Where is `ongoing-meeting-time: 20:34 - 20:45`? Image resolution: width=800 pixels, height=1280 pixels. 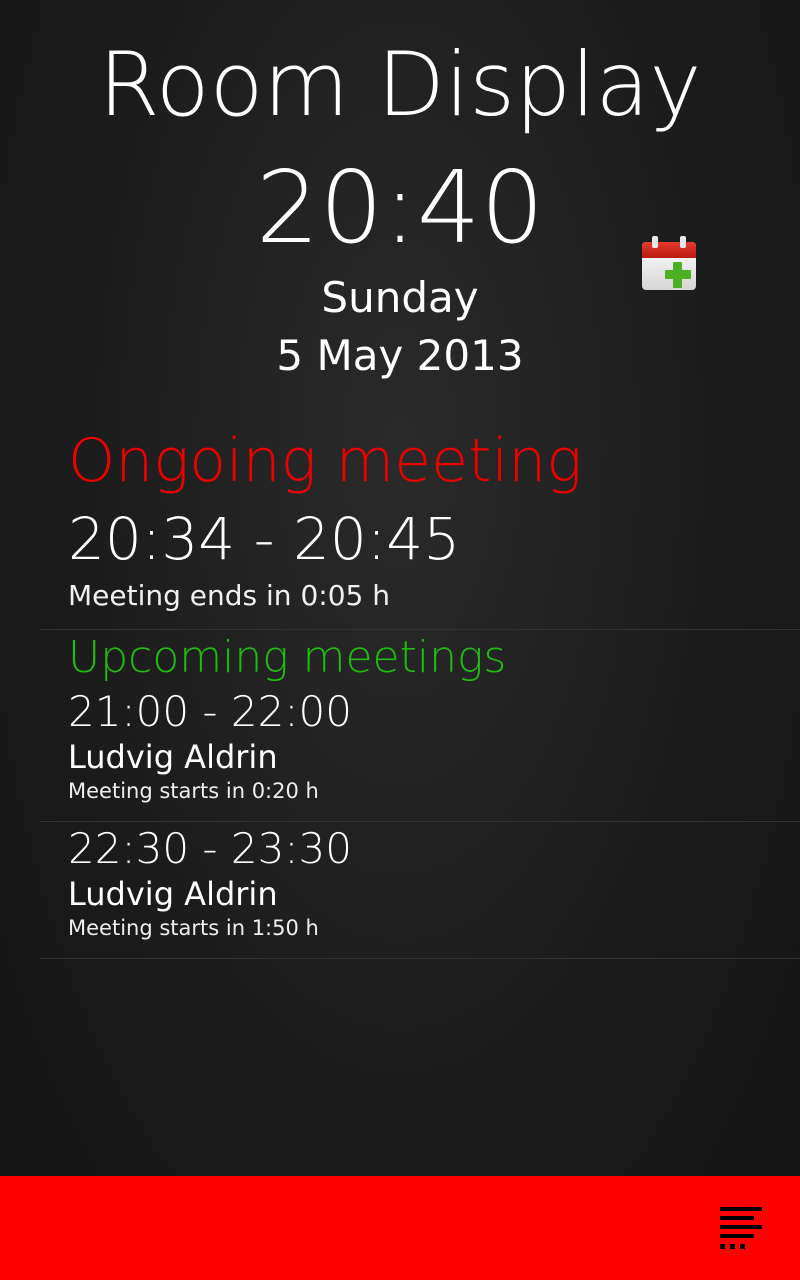
ongoing-meeting-time: 20:34 - 20:45 is located at coordinates (264, 539).